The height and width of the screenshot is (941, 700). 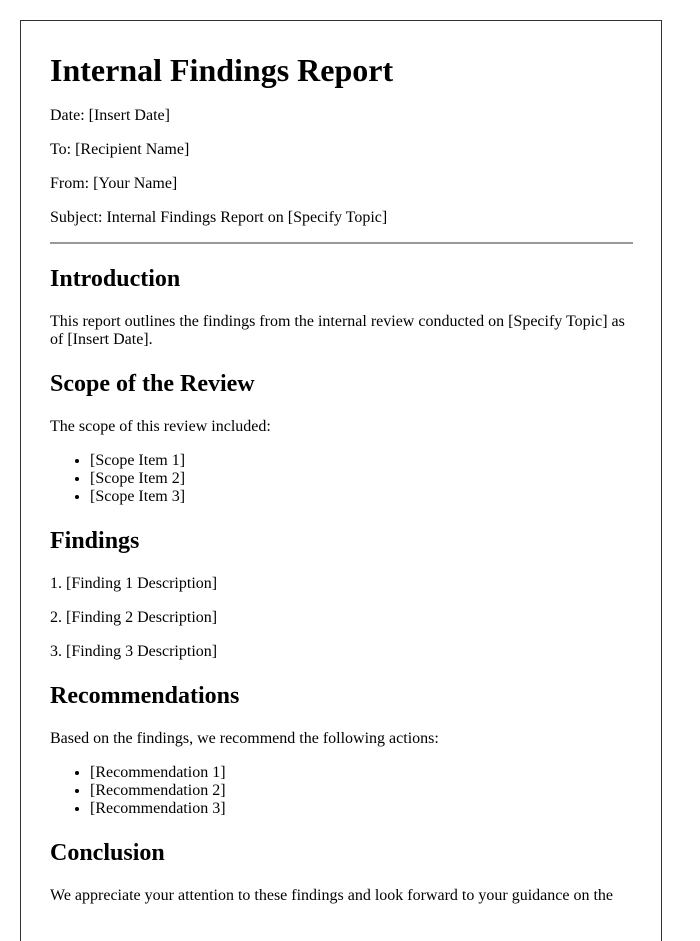 What do you see at coordinates (145, 696) in the screenshot?
I see `recommendations-heading: Recommendations` at bounding box center [145, 696].